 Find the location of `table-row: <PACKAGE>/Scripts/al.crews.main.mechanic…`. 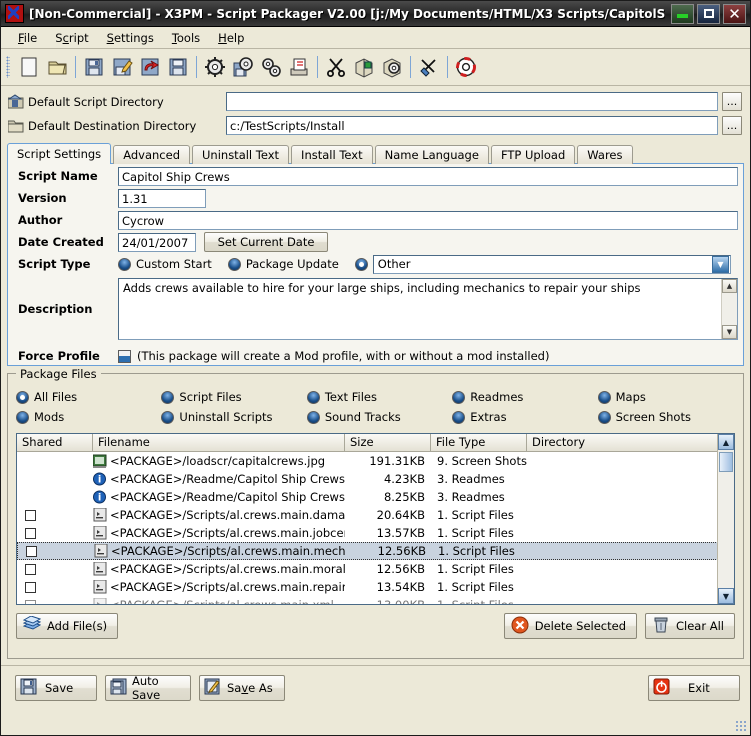

table-row: <PACKAGE>/Scripts/al.crews.main.mechanic… is located at coordinates (375, 551).